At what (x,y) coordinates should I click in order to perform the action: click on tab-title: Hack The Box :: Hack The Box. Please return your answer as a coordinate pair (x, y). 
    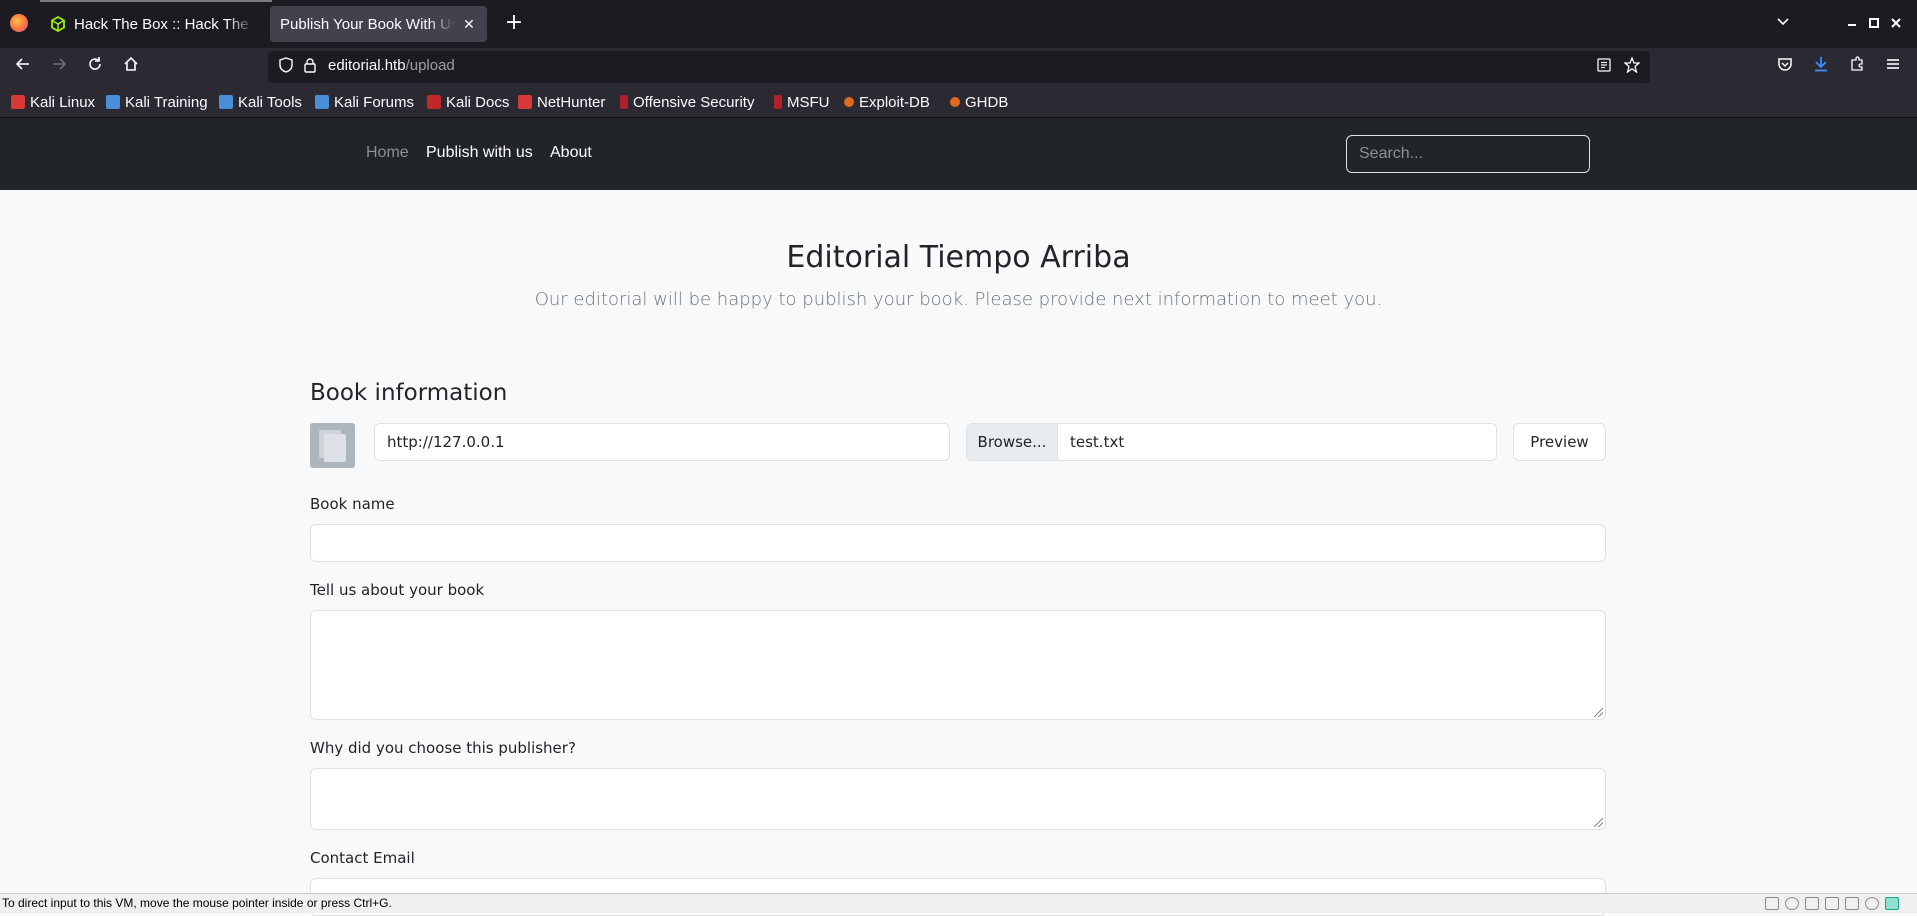
    Looking at the image, I should click on (164, 24).